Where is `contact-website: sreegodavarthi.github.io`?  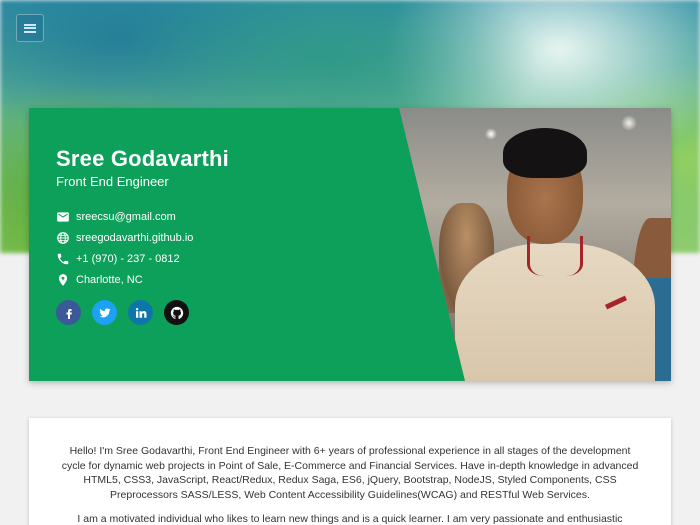 contact-website: sreegodavarthi.github.io is located at coordinates (124, 237).